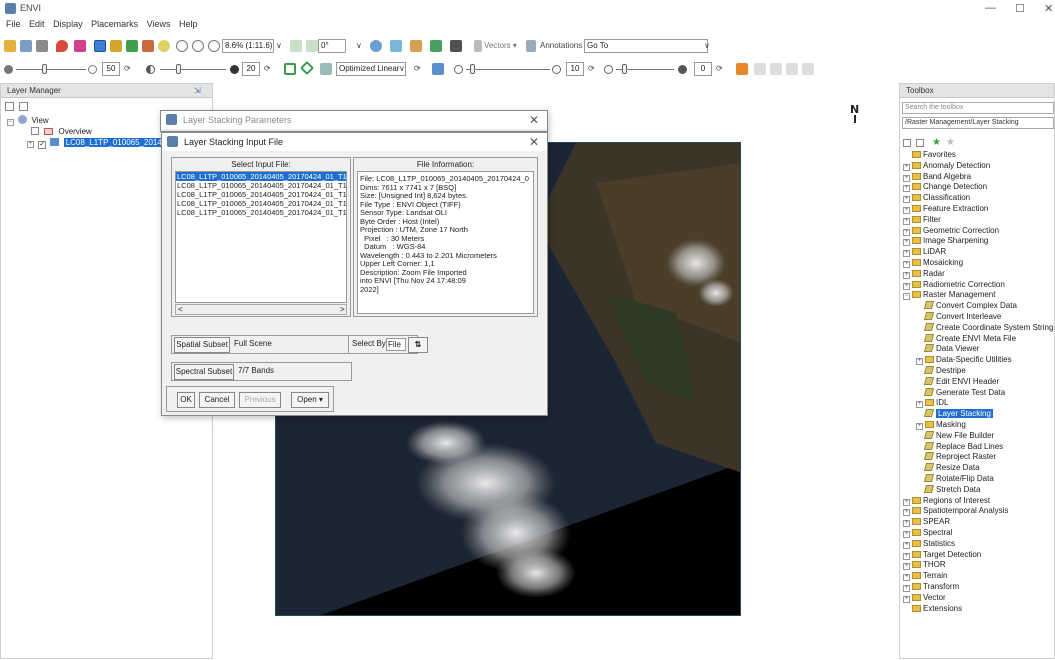 The height and width of the screenshot is (660, 1055). What do you see at coordinates (402, 68) in the screenshot?
I see `stretch-dropdown-icon: ∨` at bounding box center [402, 68].